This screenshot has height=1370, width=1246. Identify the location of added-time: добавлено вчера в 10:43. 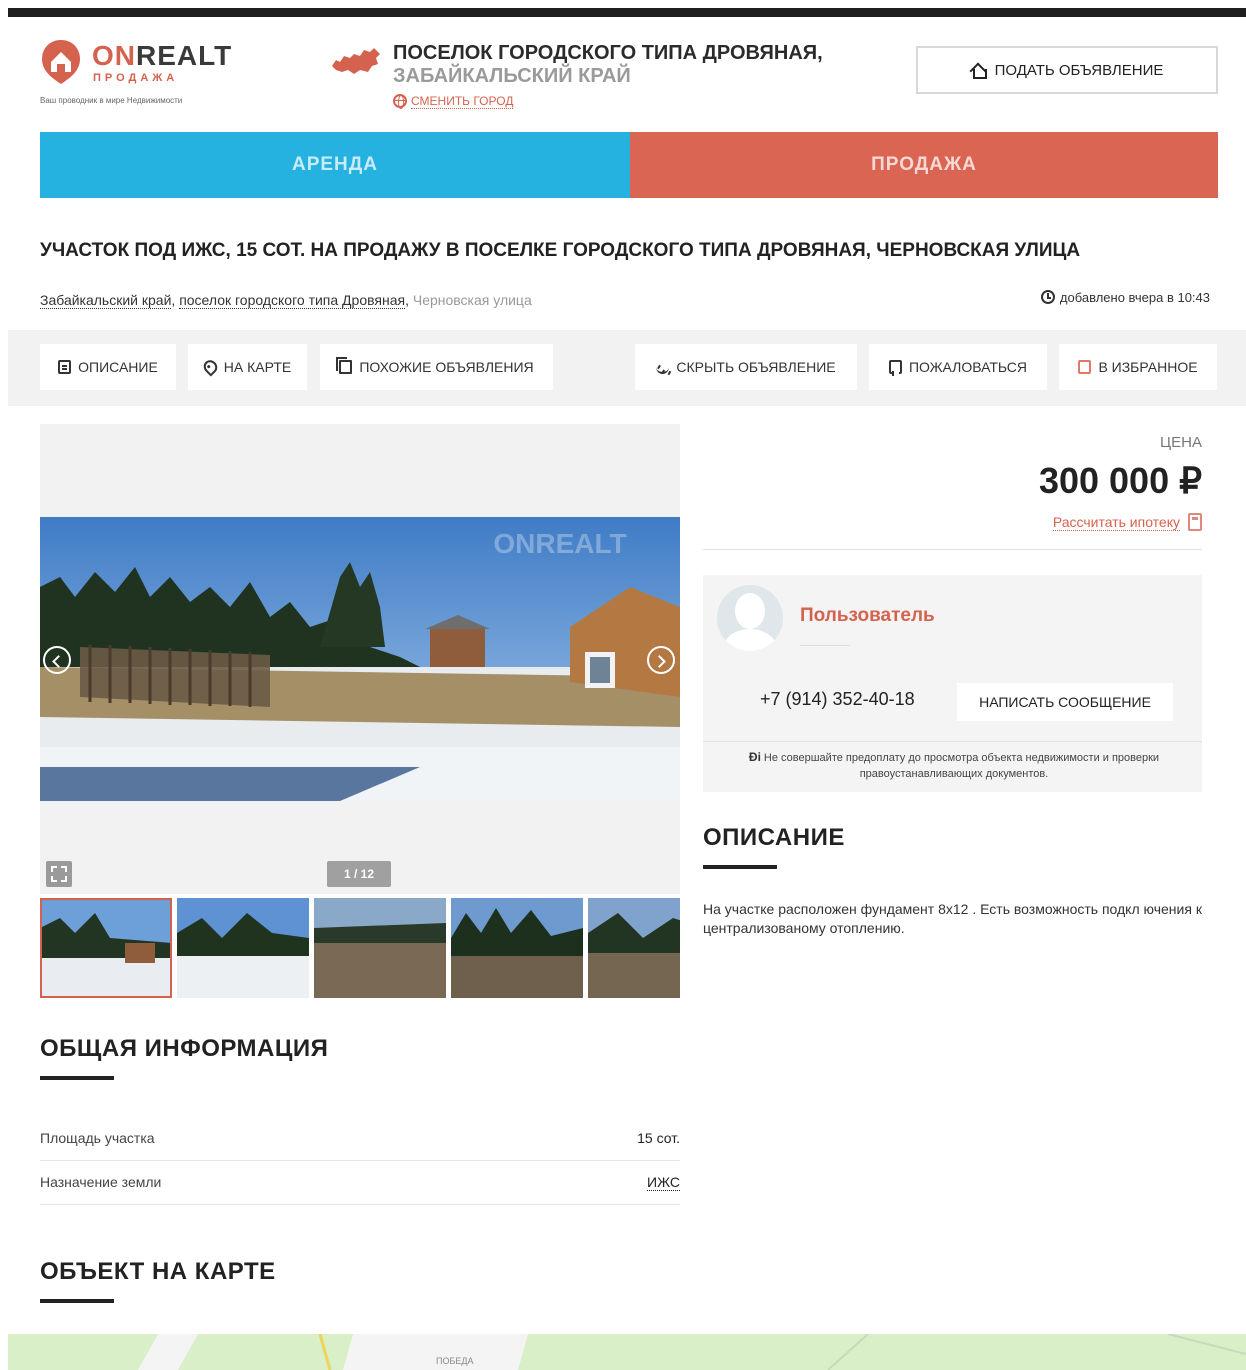
(1125, 297).